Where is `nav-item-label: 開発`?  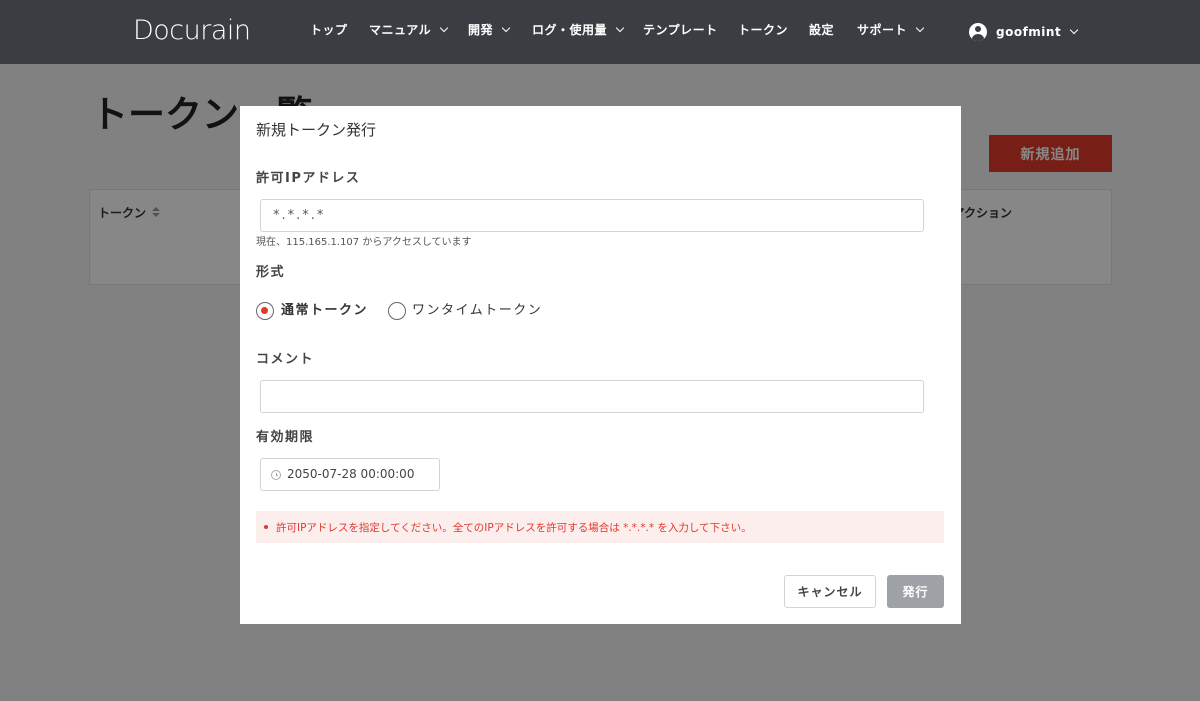 nav-item-label: 開発 is located at coordinates (481, 30).